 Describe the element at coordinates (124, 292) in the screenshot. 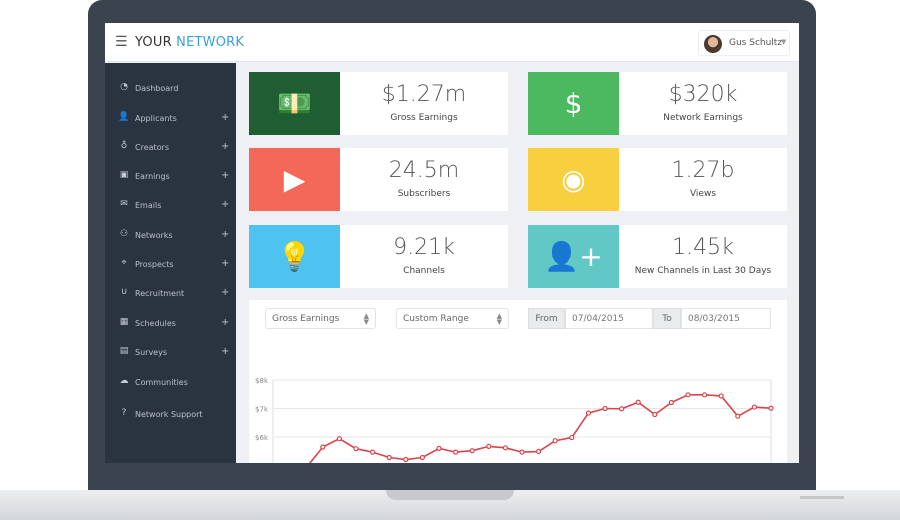

I see `magnet-icon: ∪` at that location.